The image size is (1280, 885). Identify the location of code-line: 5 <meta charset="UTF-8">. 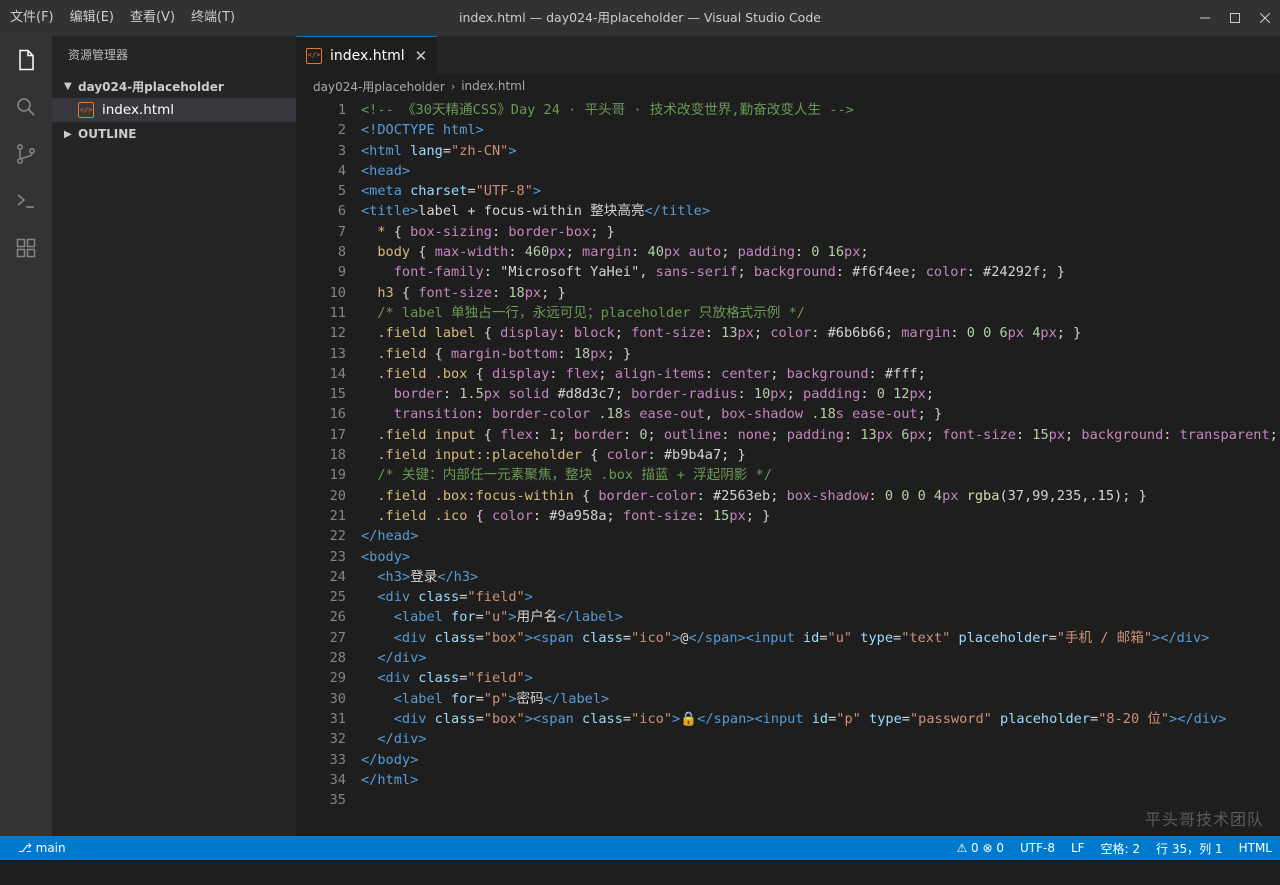
(788, 191).